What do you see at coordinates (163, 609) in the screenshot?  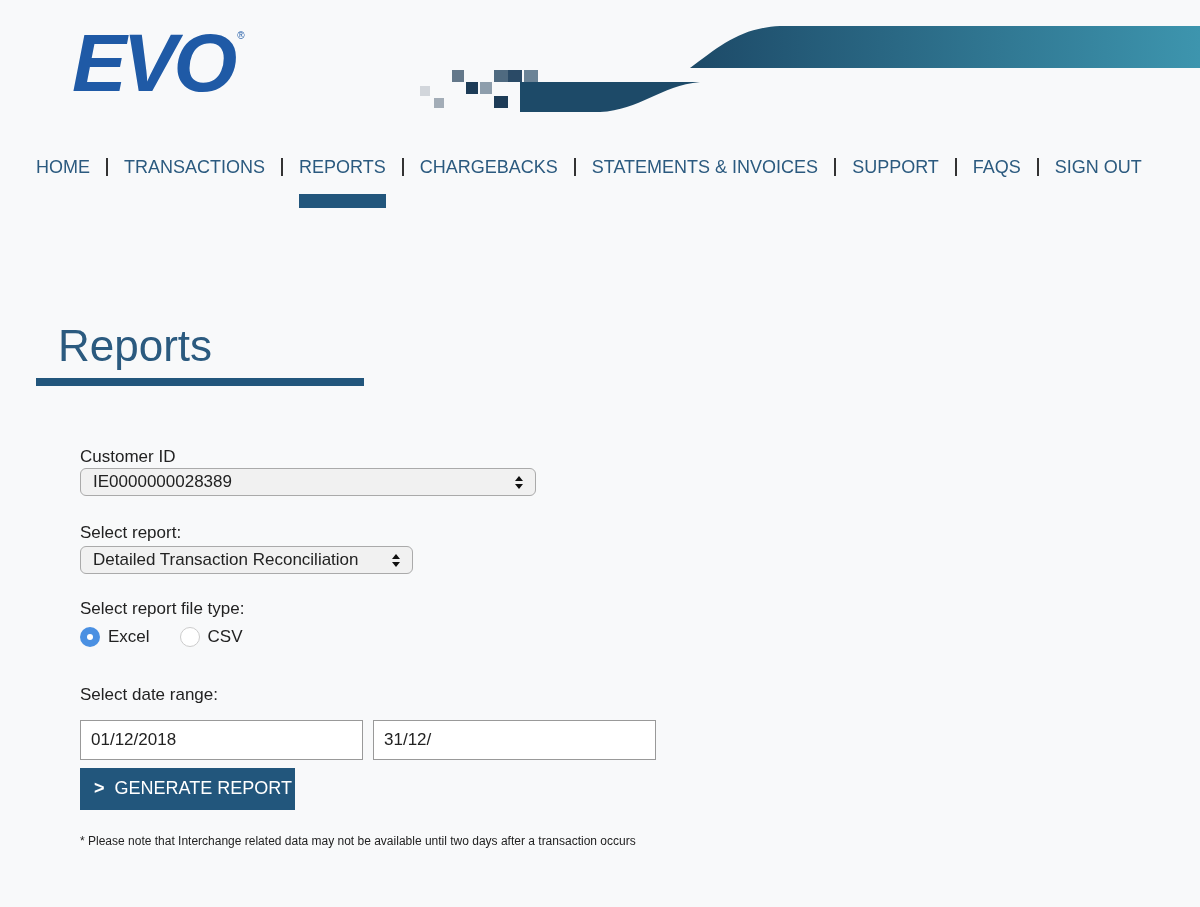 I see `field-label: Select report file type:` at bounding box center [163, 609].